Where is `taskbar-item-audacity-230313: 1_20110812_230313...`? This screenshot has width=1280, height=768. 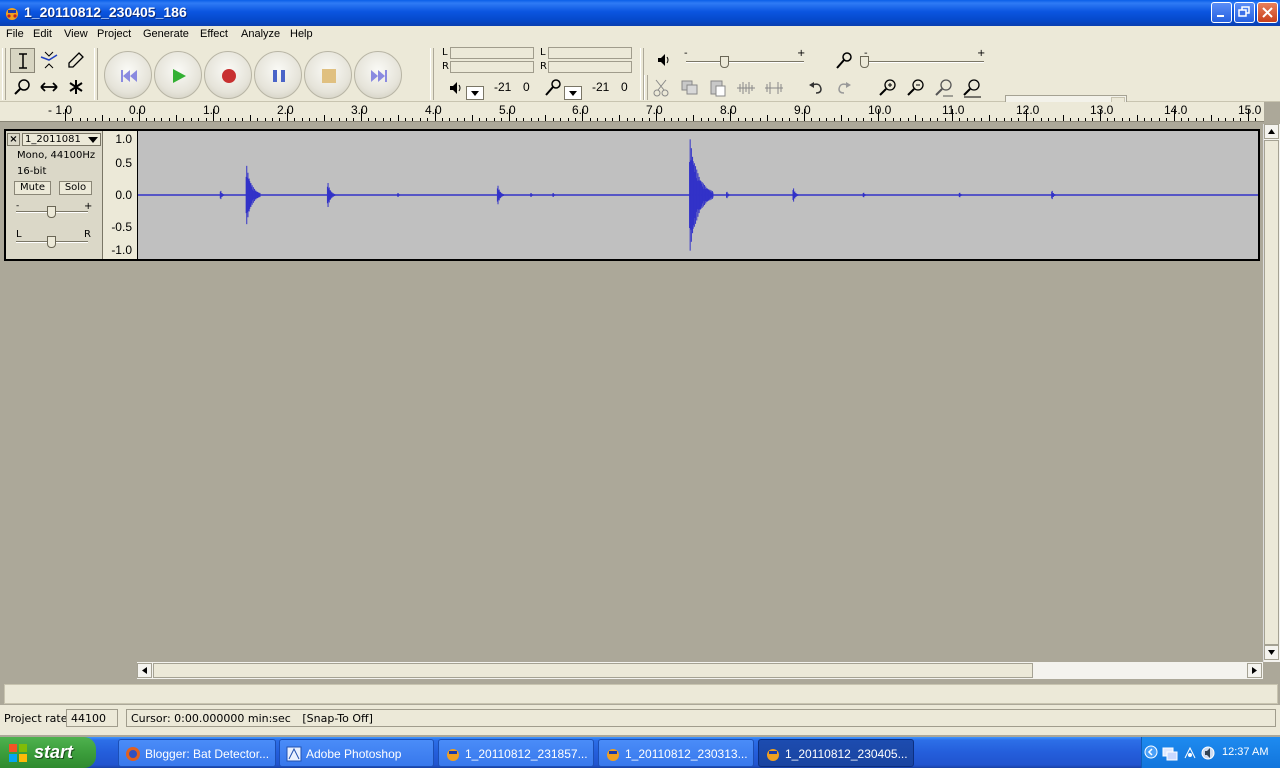 taskbar-item-audacity-230313: 1_20110812_230313... is located at coordinates (676, 753).